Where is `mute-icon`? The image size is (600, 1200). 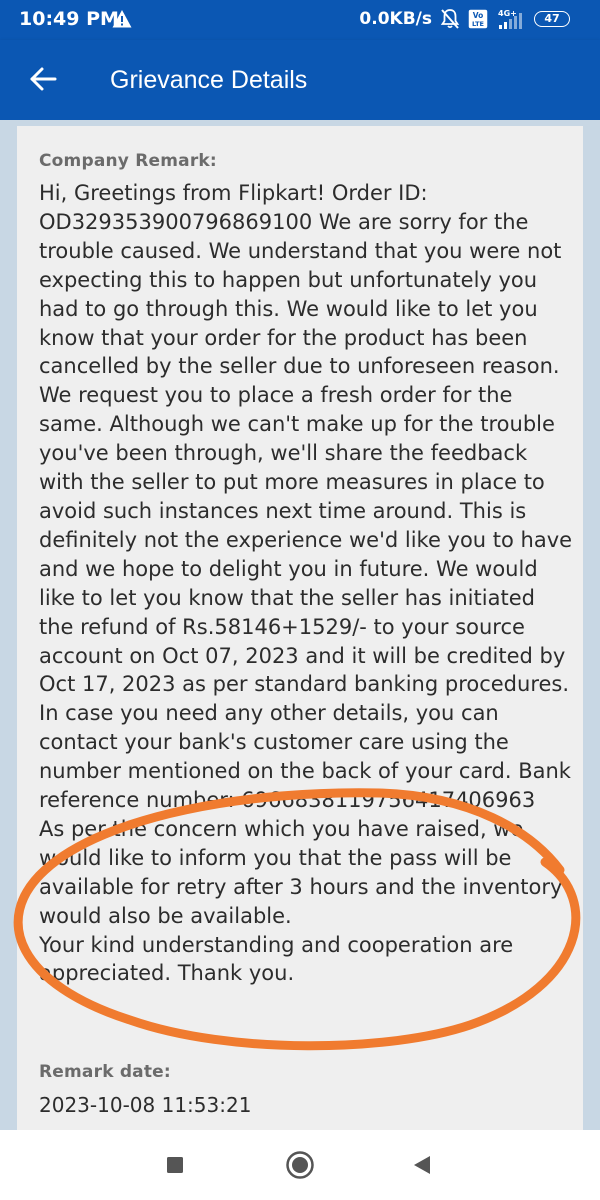 mute-icon is located at coordinates (450, 19).